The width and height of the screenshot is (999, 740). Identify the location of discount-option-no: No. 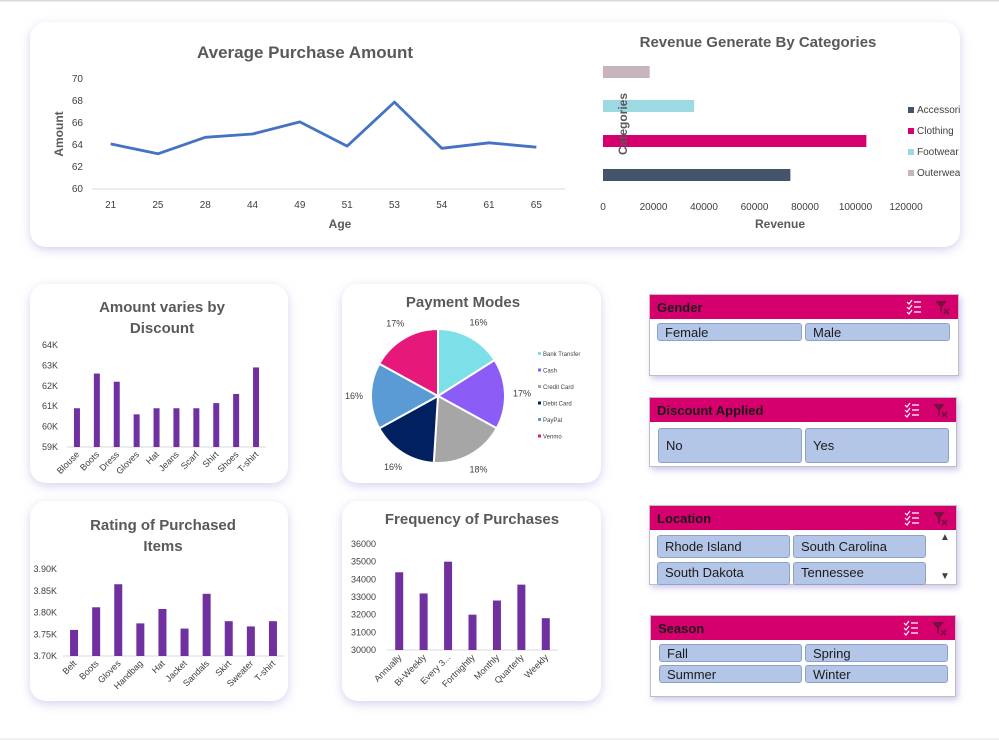
(730, 445).